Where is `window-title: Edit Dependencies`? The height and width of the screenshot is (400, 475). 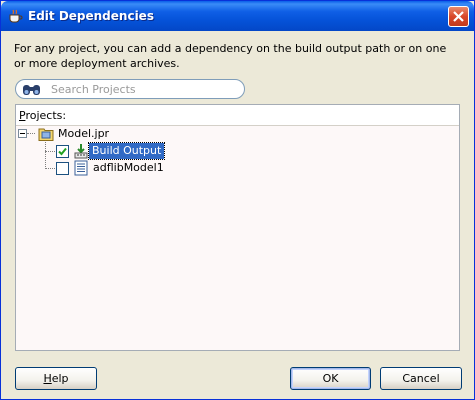
window-title: Edit Dependencies is located at coordinates (91, 16).